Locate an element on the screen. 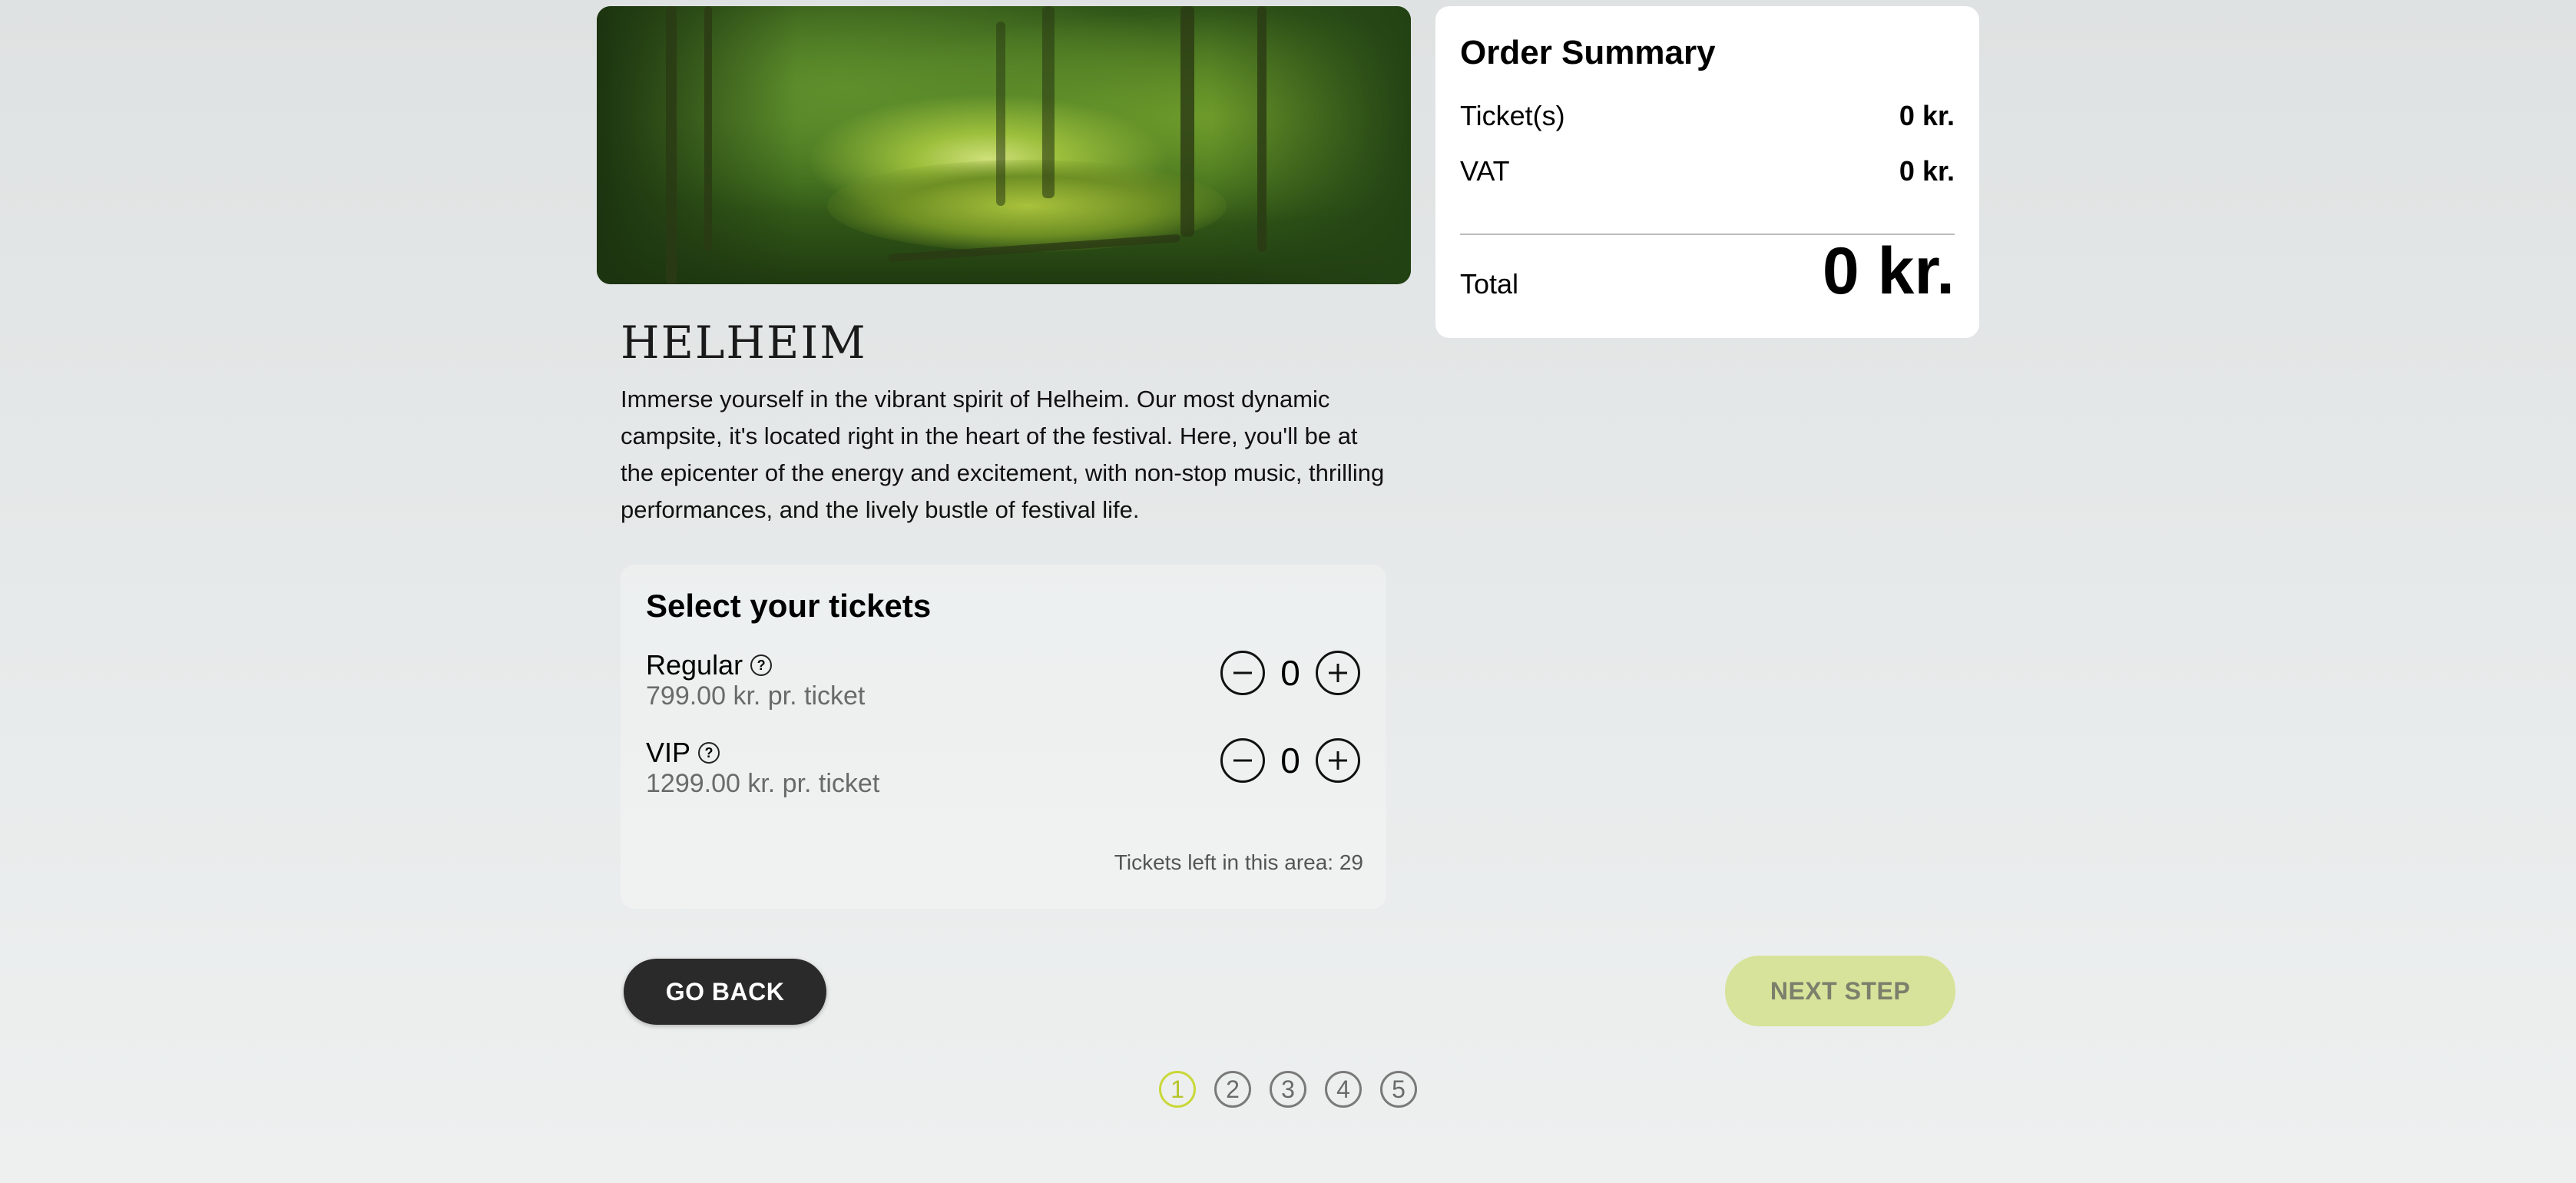 The image size is (2576, 1183). step-1: 1 is located at coordinates (1177, 1089).